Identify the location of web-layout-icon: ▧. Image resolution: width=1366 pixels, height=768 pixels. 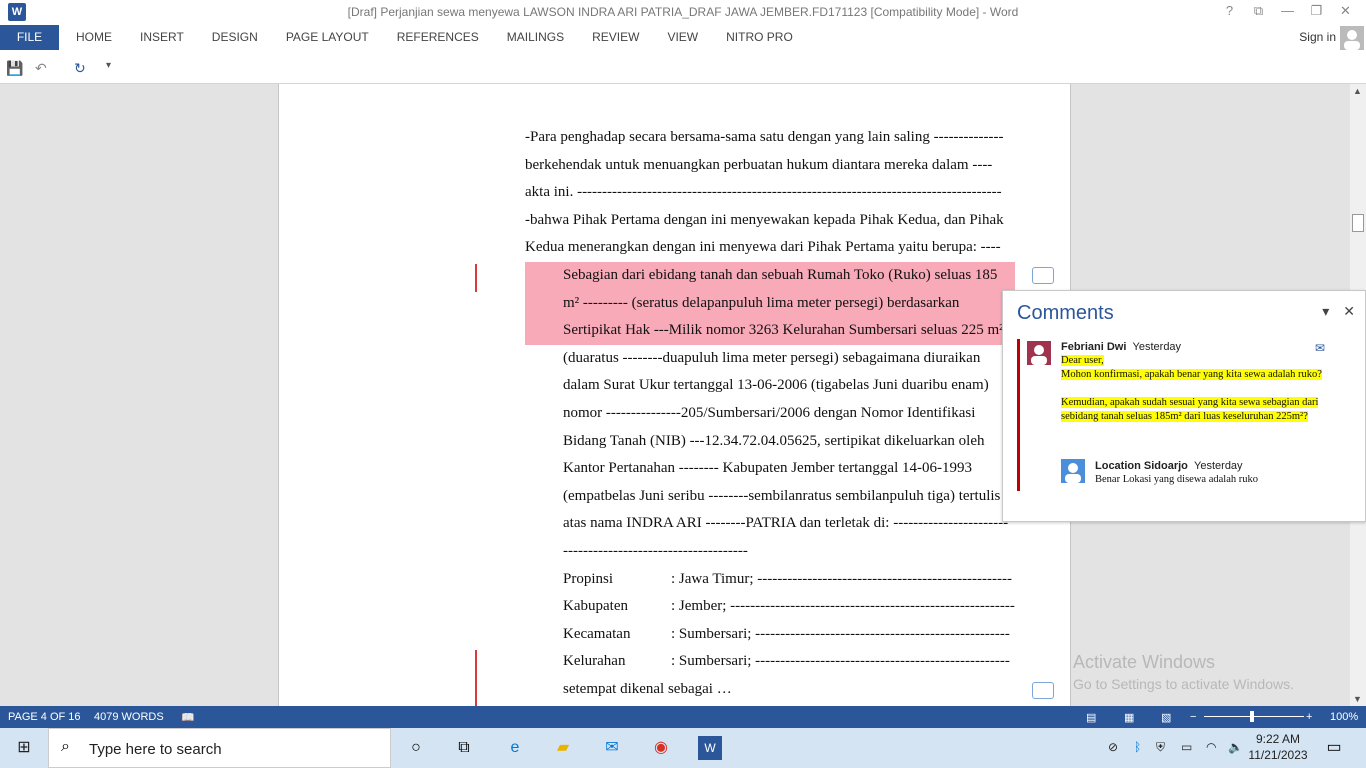
(1166, 717).